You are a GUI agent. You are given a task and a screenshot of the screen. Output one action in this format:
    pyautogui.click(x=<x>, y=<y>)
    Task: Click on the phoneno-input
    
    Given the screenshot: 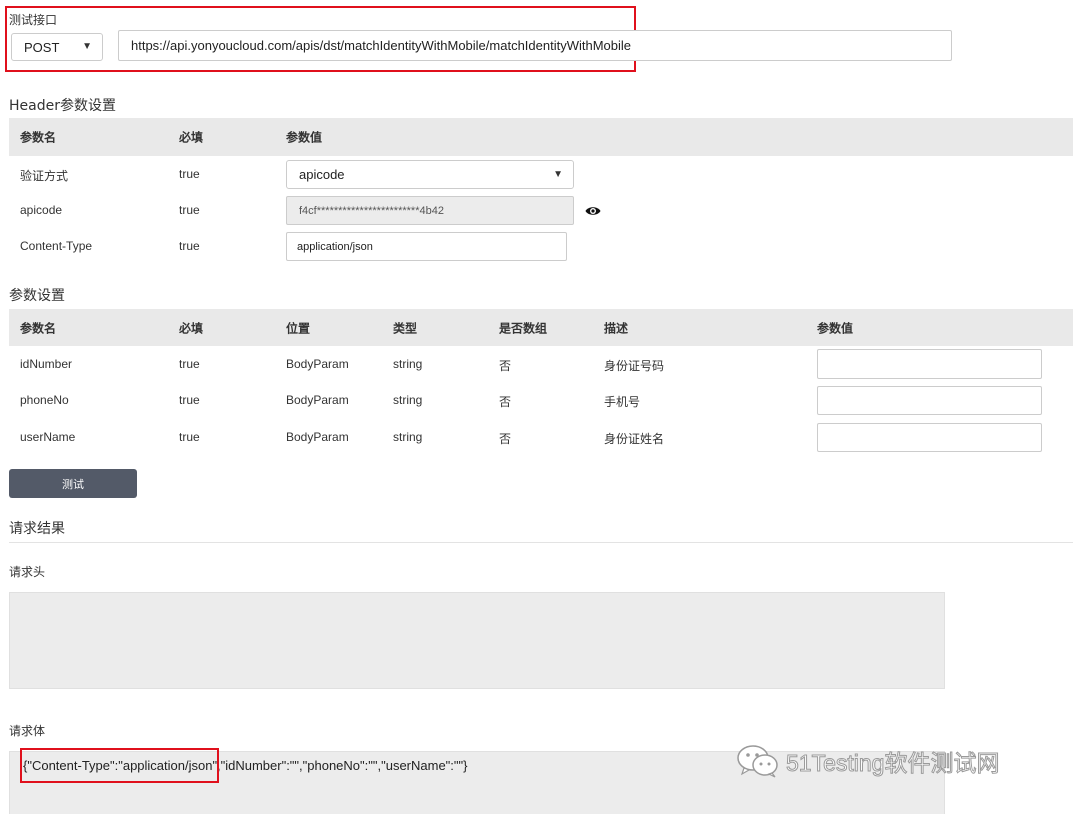 What is the action you would take?
    pyautogui.click(x=929, y=400)
    